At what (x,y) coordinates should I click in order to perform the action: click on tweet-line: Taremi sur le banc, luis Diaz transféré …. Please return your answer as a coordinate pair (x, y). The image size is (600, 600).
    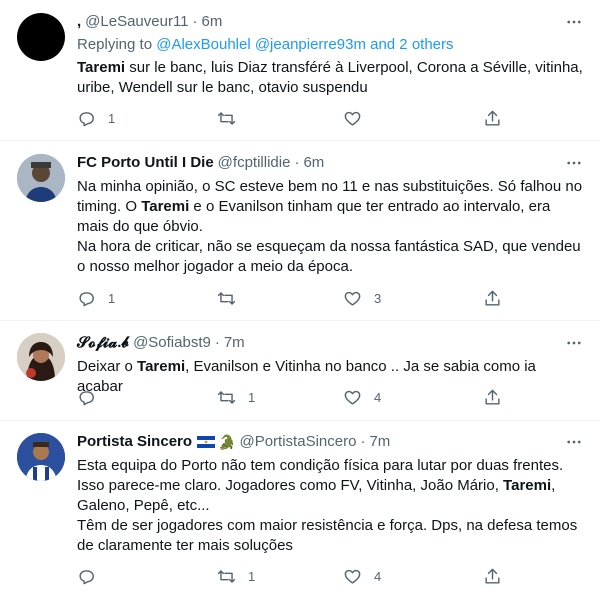
    Looking at the image, I should click on (330, 67).